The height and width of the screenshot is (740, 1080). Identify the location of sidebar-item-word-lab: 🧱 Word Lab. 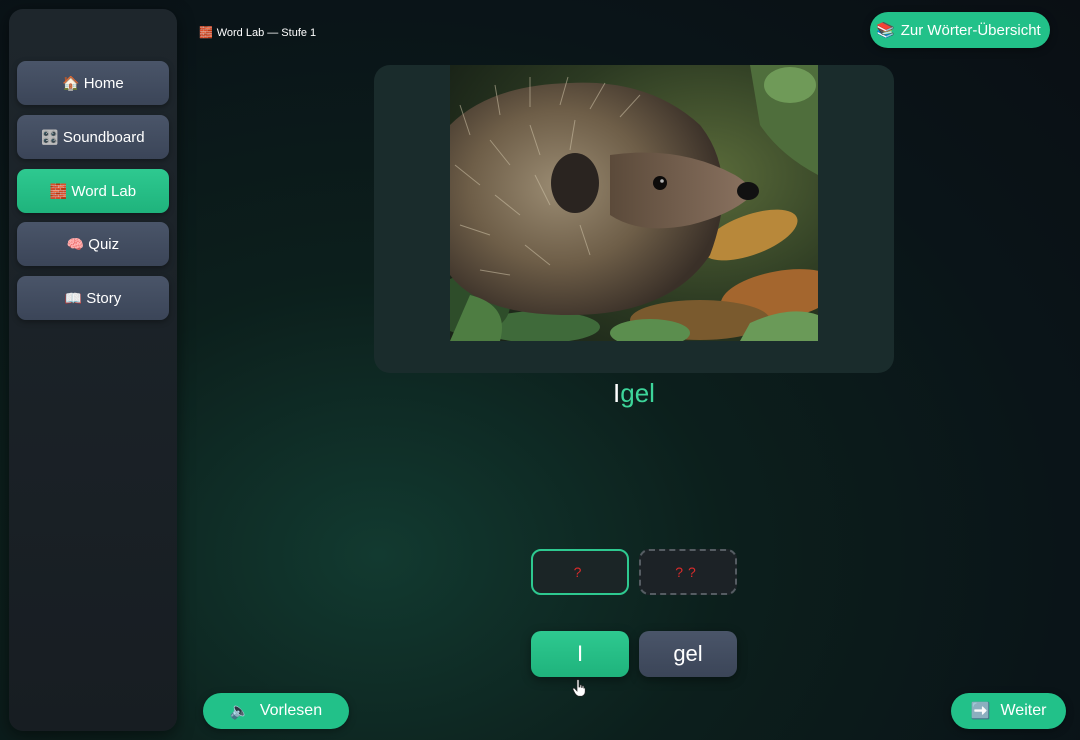
(93, 191).